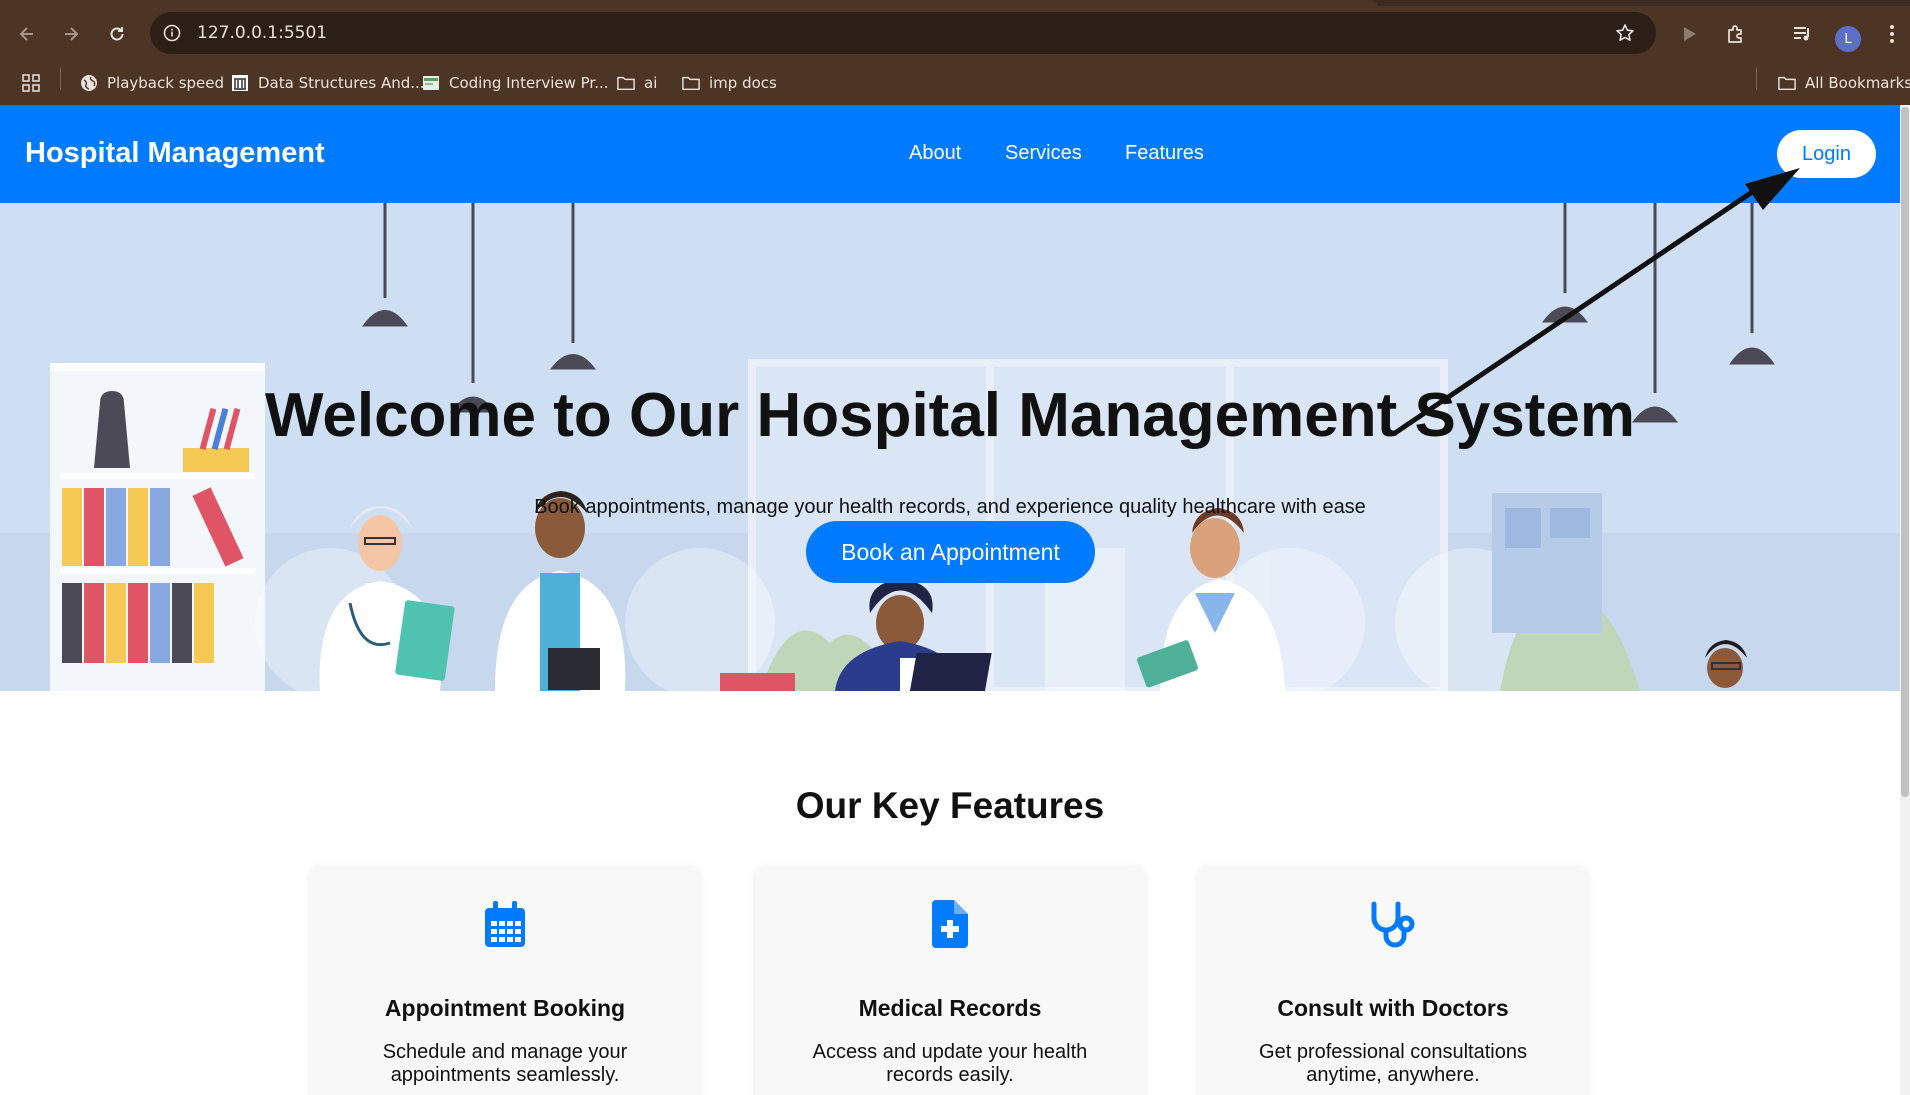 This screenshot has width=1910, height=1095. What do you see at coordinates (1625, 33) in the screenshot?
I see `bookmark-star-icon` at bounding box center [1625, 33].